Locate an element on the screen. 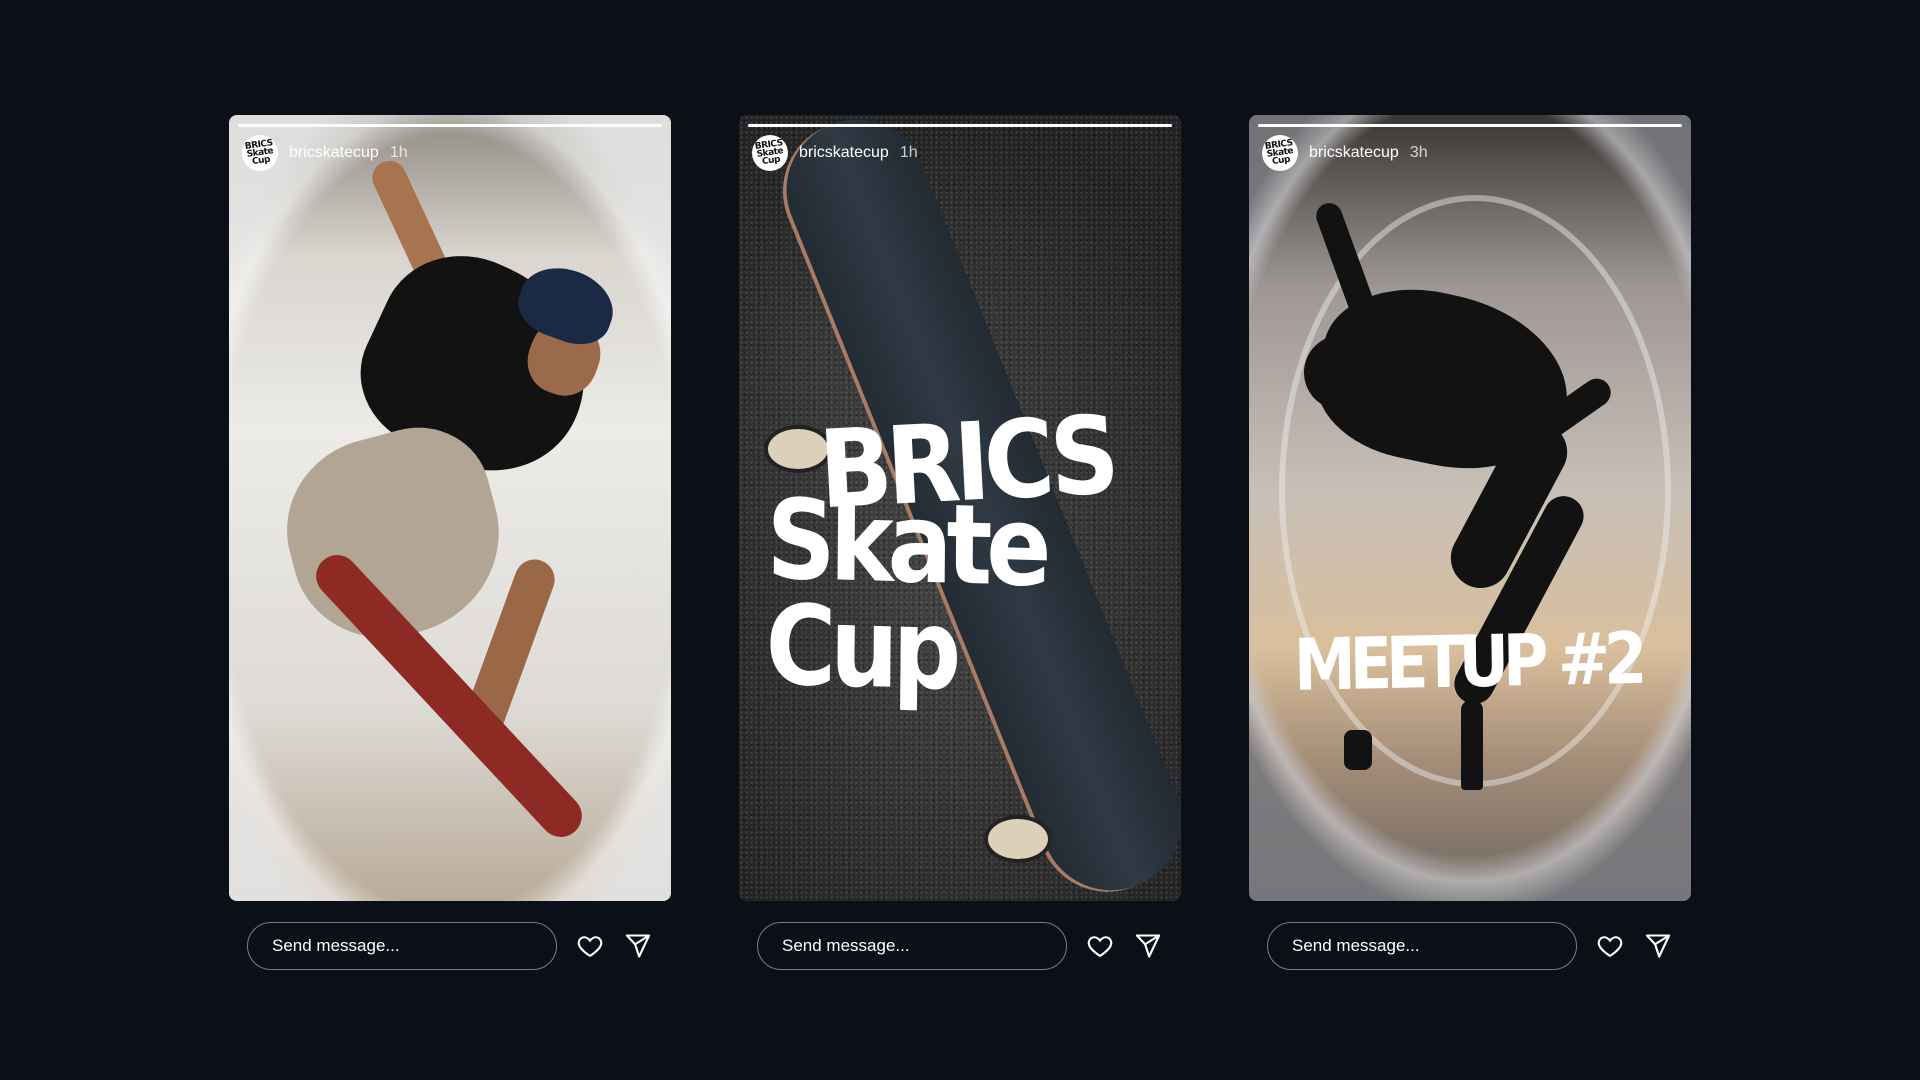  logo-line-2: Skate Cup is located at coordinates (906, 595).